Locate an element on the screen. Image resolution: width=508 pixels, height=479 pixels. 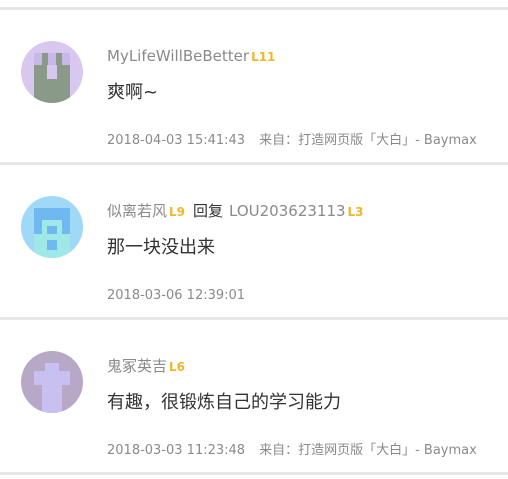
level-badge: L3 is located at coordinates (355, 212).